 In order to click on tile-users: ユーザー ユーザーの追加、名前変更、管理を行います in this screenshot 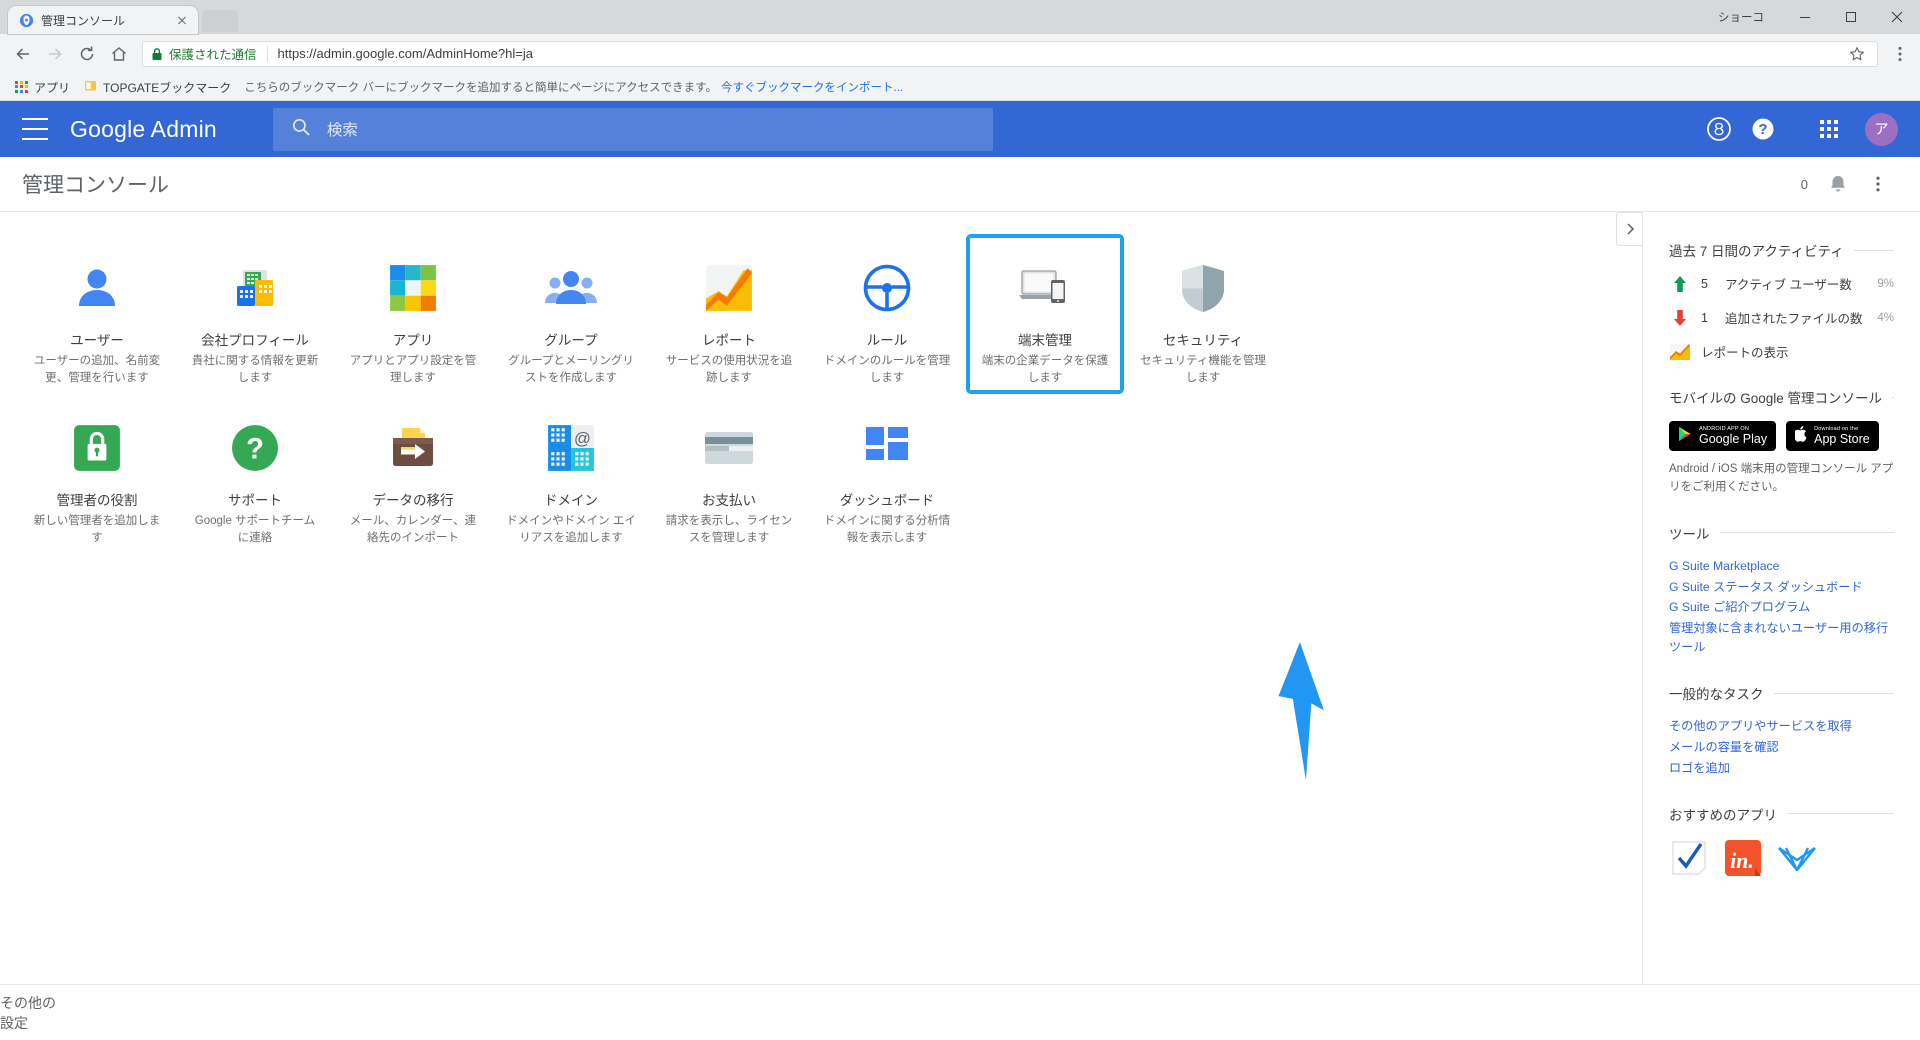, I will do `click(97, 314)`.